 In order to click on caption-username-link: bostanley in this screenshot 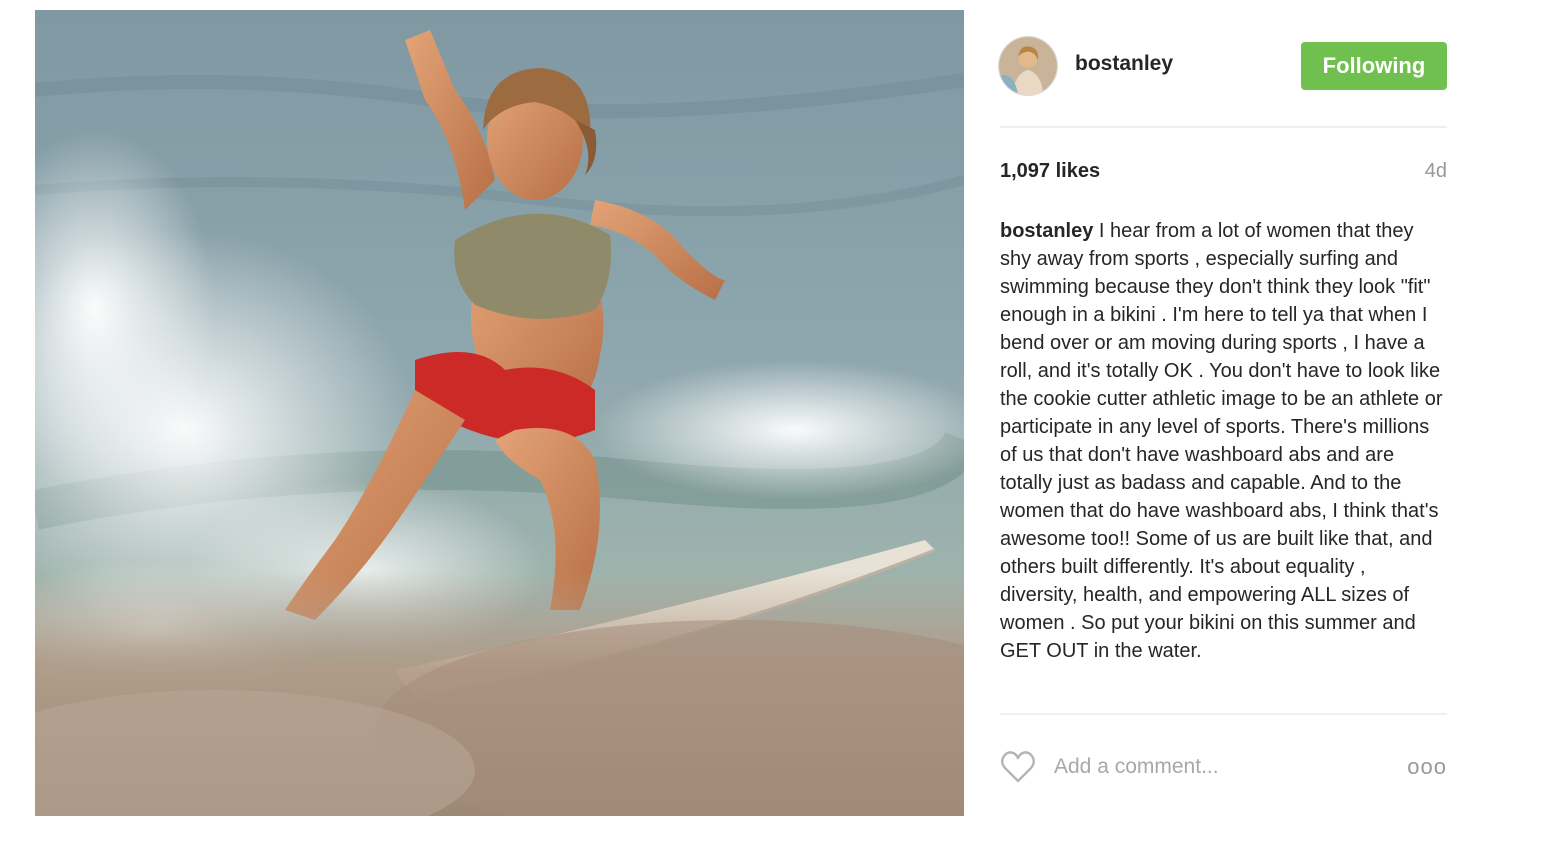, I will do `click(1046, 231)`.